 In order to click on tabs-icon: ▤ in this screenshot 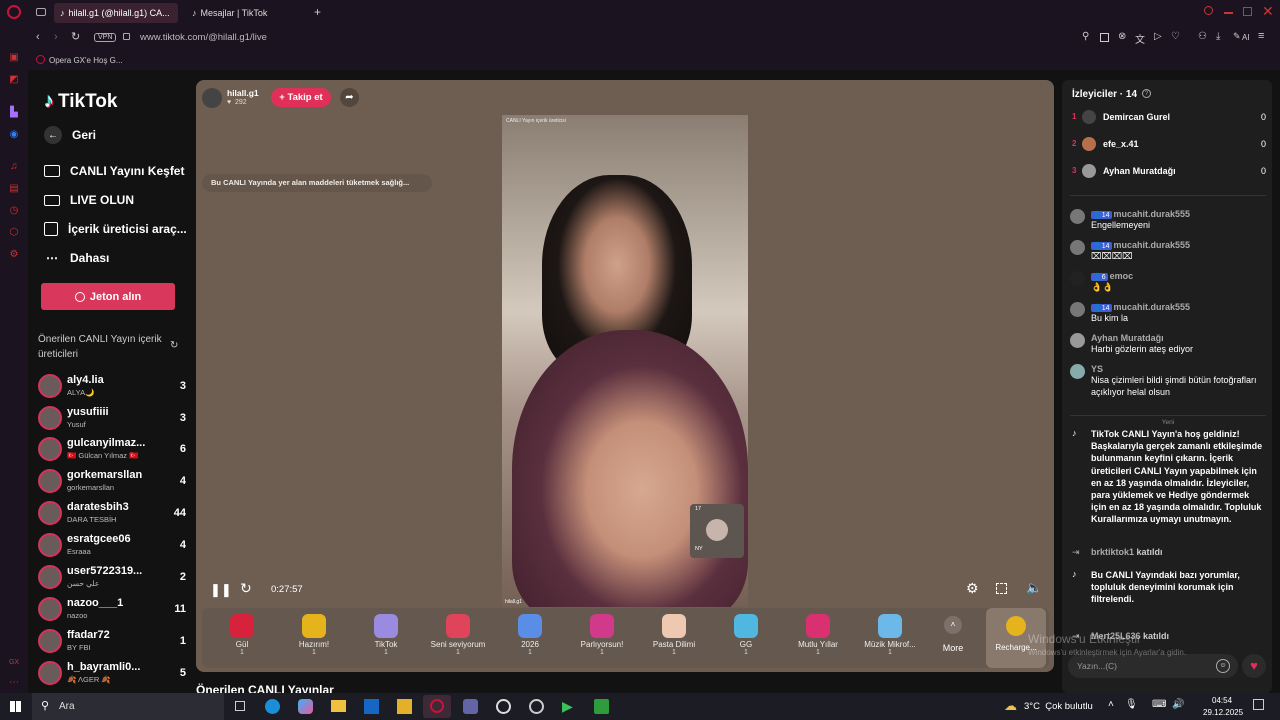, I will do `click(14, 189)`.